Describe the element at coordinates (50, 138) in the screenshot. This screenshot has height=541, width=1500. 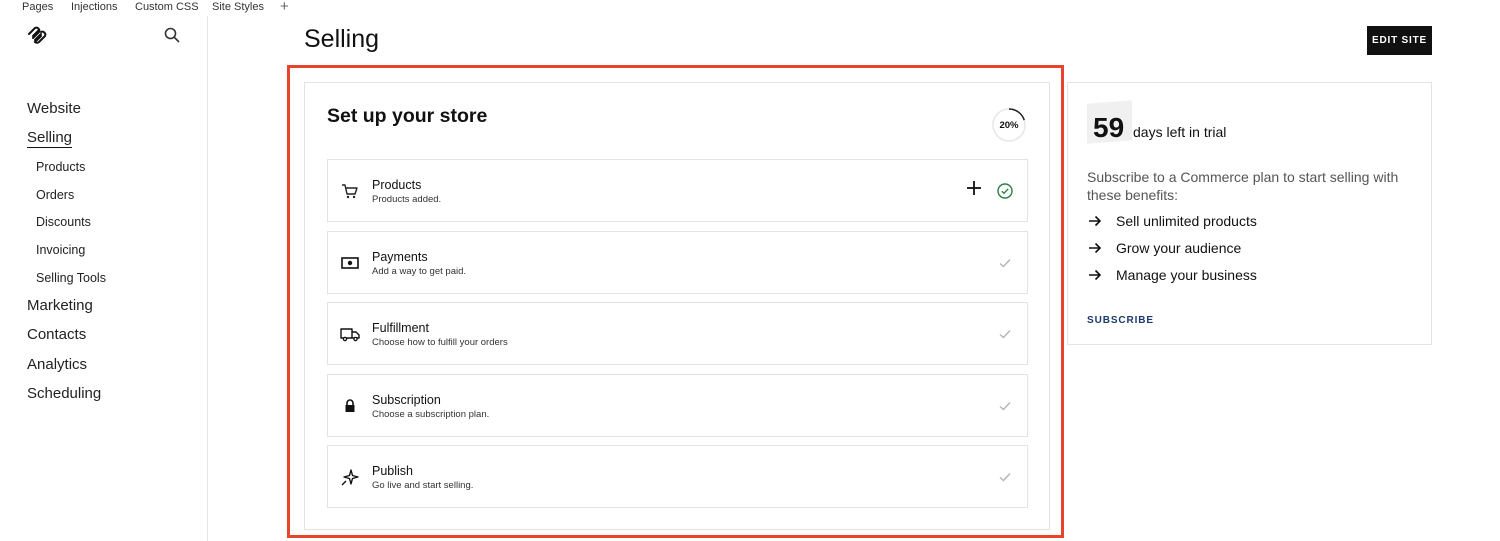
I see `sidebar-item-selling: Selling` at that location.